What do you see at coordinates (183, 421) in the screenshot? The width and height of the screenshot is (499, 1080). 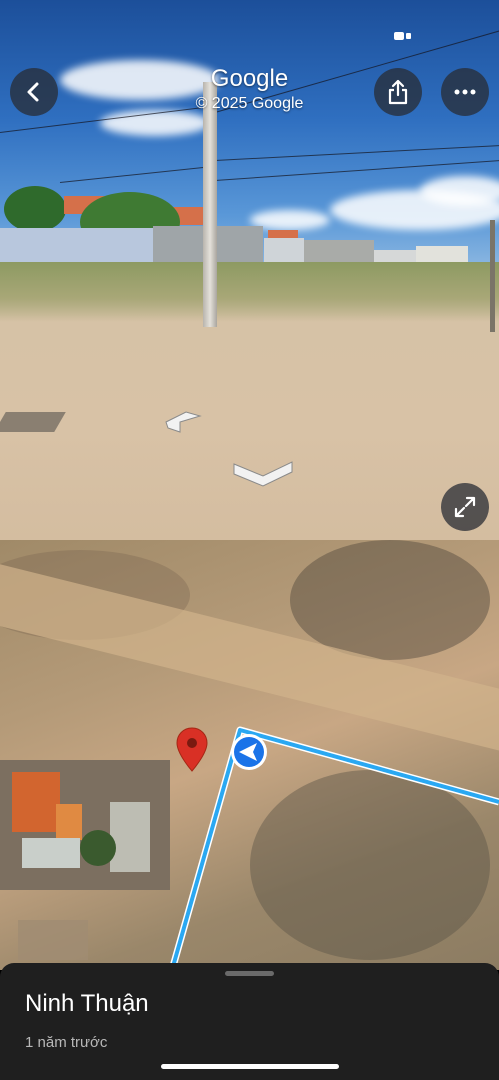 I see `nav-arrow-left` at bounding box center [183, 421].